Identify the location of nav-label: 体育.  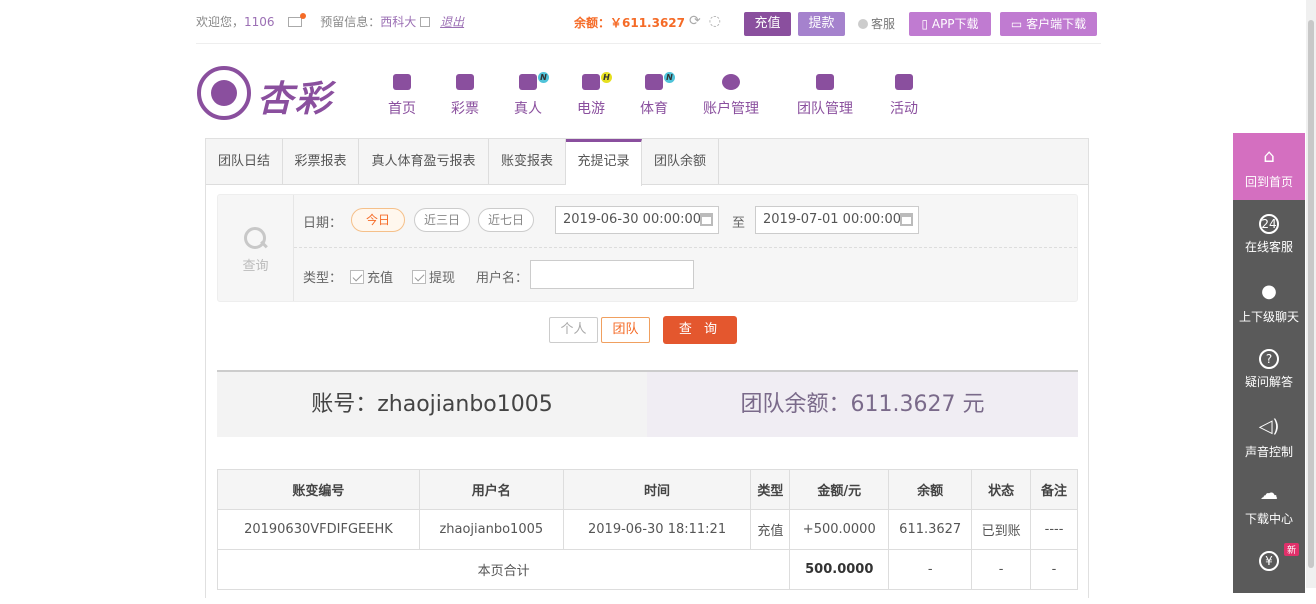
(654, 109).